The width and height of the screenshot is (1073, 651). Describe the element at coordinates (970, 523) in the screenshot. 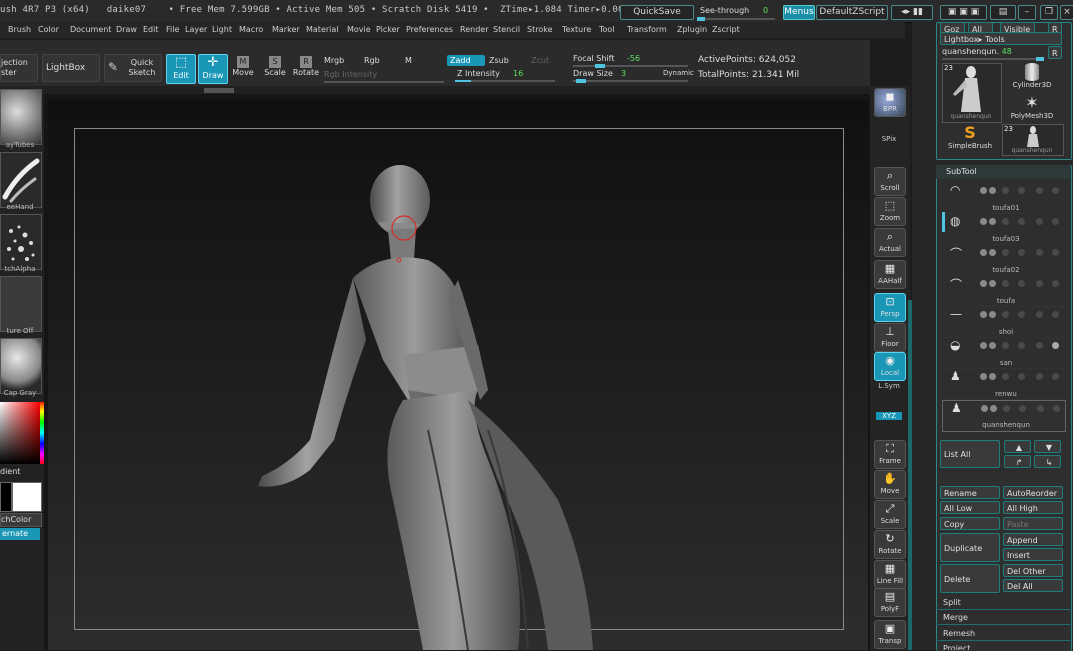

I see `copy-button: Copy` at that location.